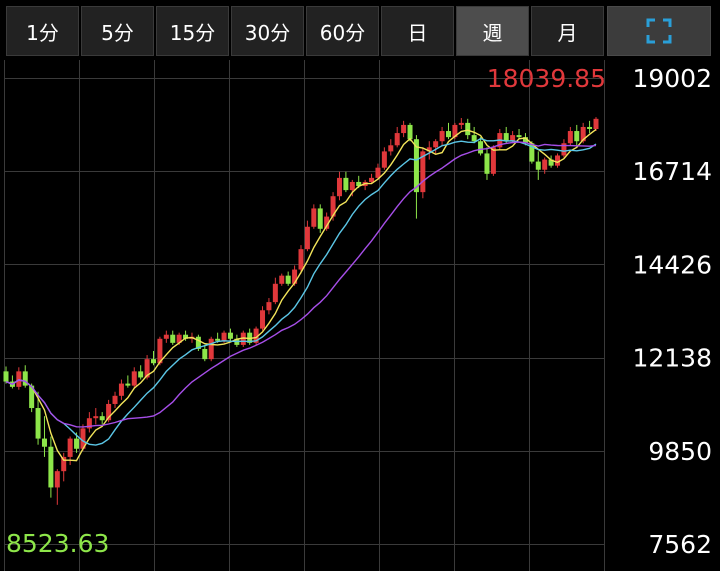 This screenshot has width=720, height=571. What do you see at coordinates (672, 171) in the screenshot?
I see `y-tick-label: 16714` at bounding box center [672, 171].